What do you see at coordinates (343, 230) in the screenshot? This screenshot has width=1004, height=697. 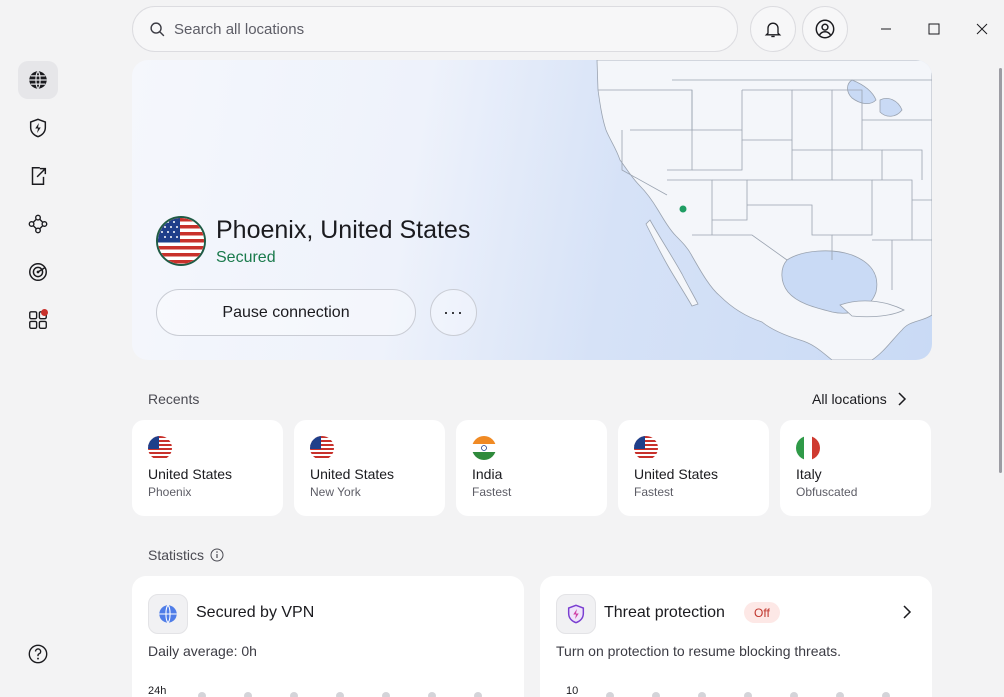 I see `connected-location: Phoenix, United States` at bounding box center [343, 230].